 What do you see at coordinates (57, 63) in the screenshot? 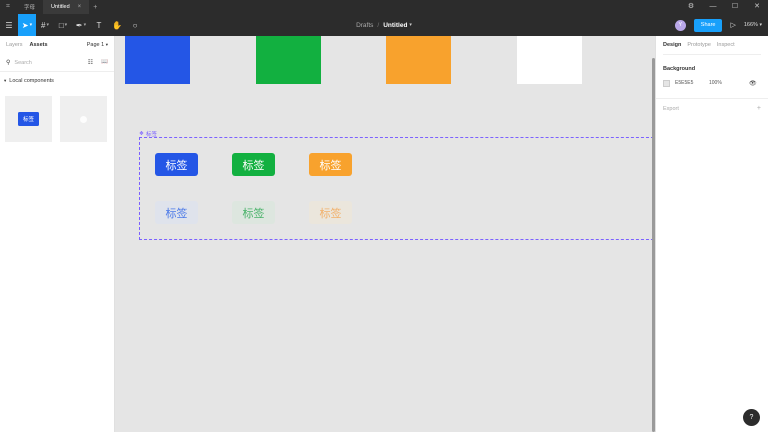
I see `asset-search: ⚲ Search ☷ 📖` at bounding box center [57, 63].